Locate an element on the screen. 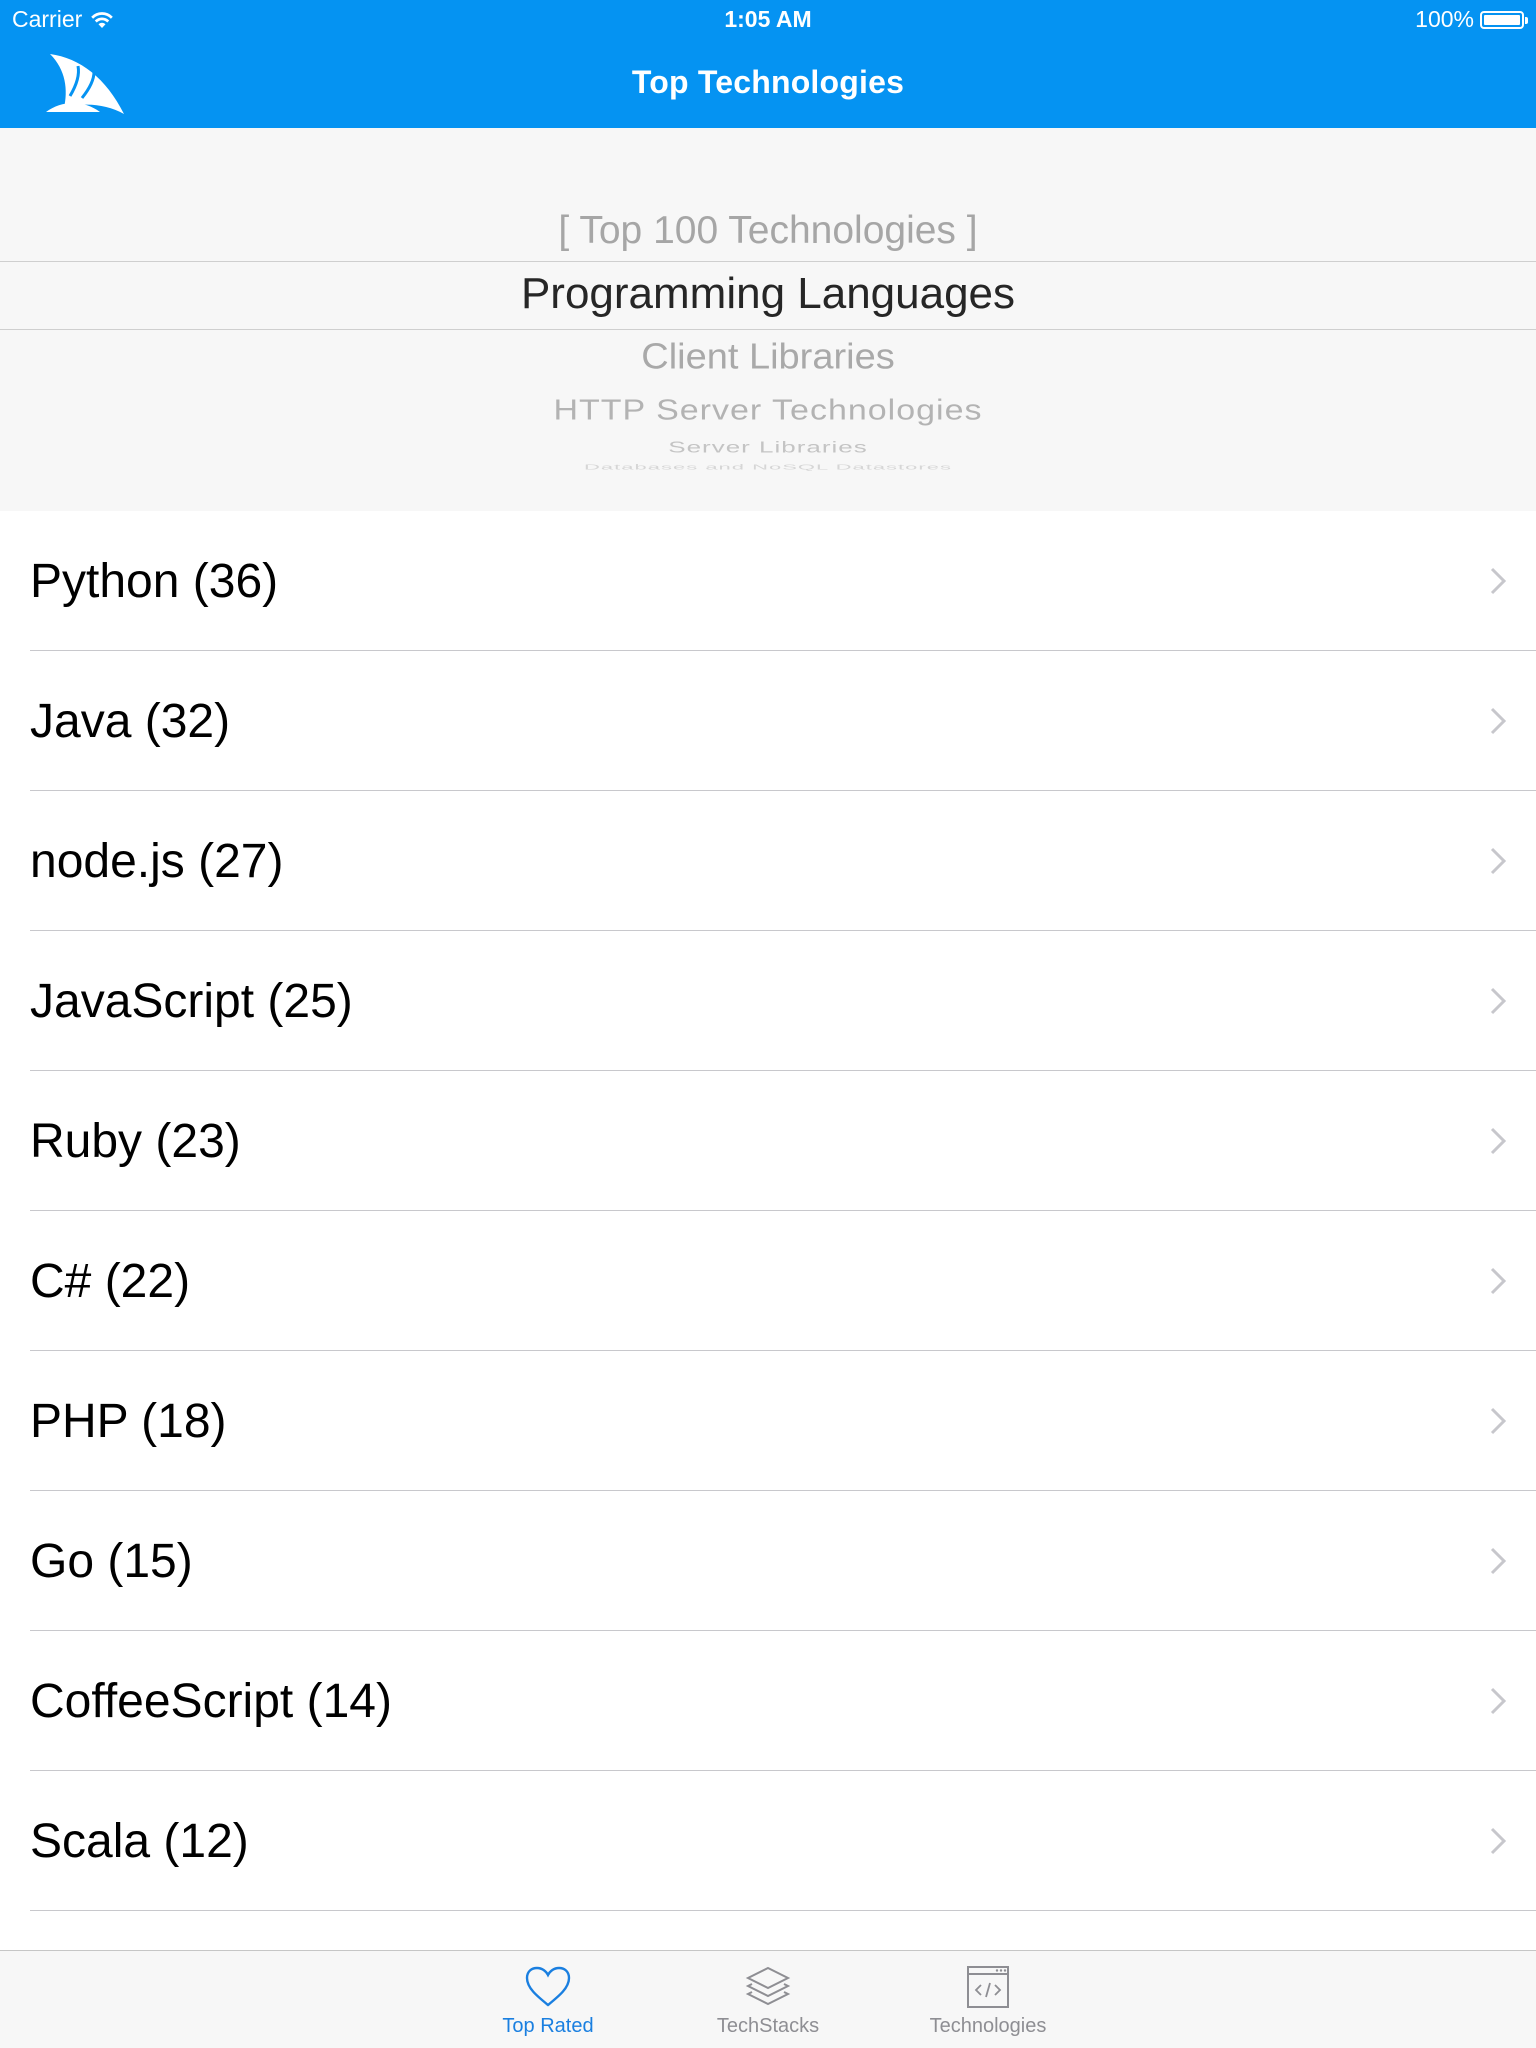 The width and height of the screenshot is (1536, 2048). picker-option: [ Top 100 Technologies ] is located at coordinates (768, 231).